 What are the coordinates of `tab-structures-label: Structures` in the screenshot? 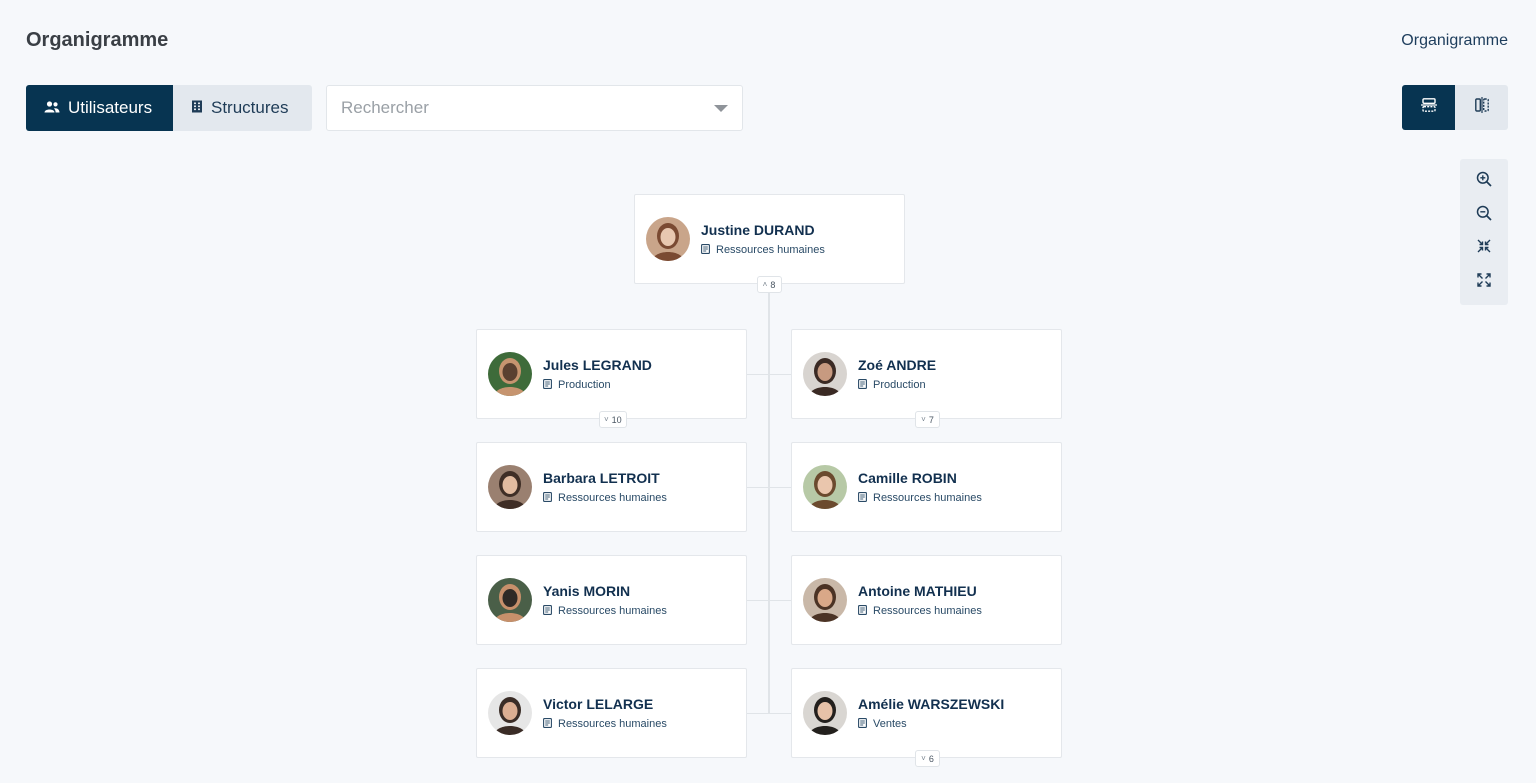 It's located at (250, 107).